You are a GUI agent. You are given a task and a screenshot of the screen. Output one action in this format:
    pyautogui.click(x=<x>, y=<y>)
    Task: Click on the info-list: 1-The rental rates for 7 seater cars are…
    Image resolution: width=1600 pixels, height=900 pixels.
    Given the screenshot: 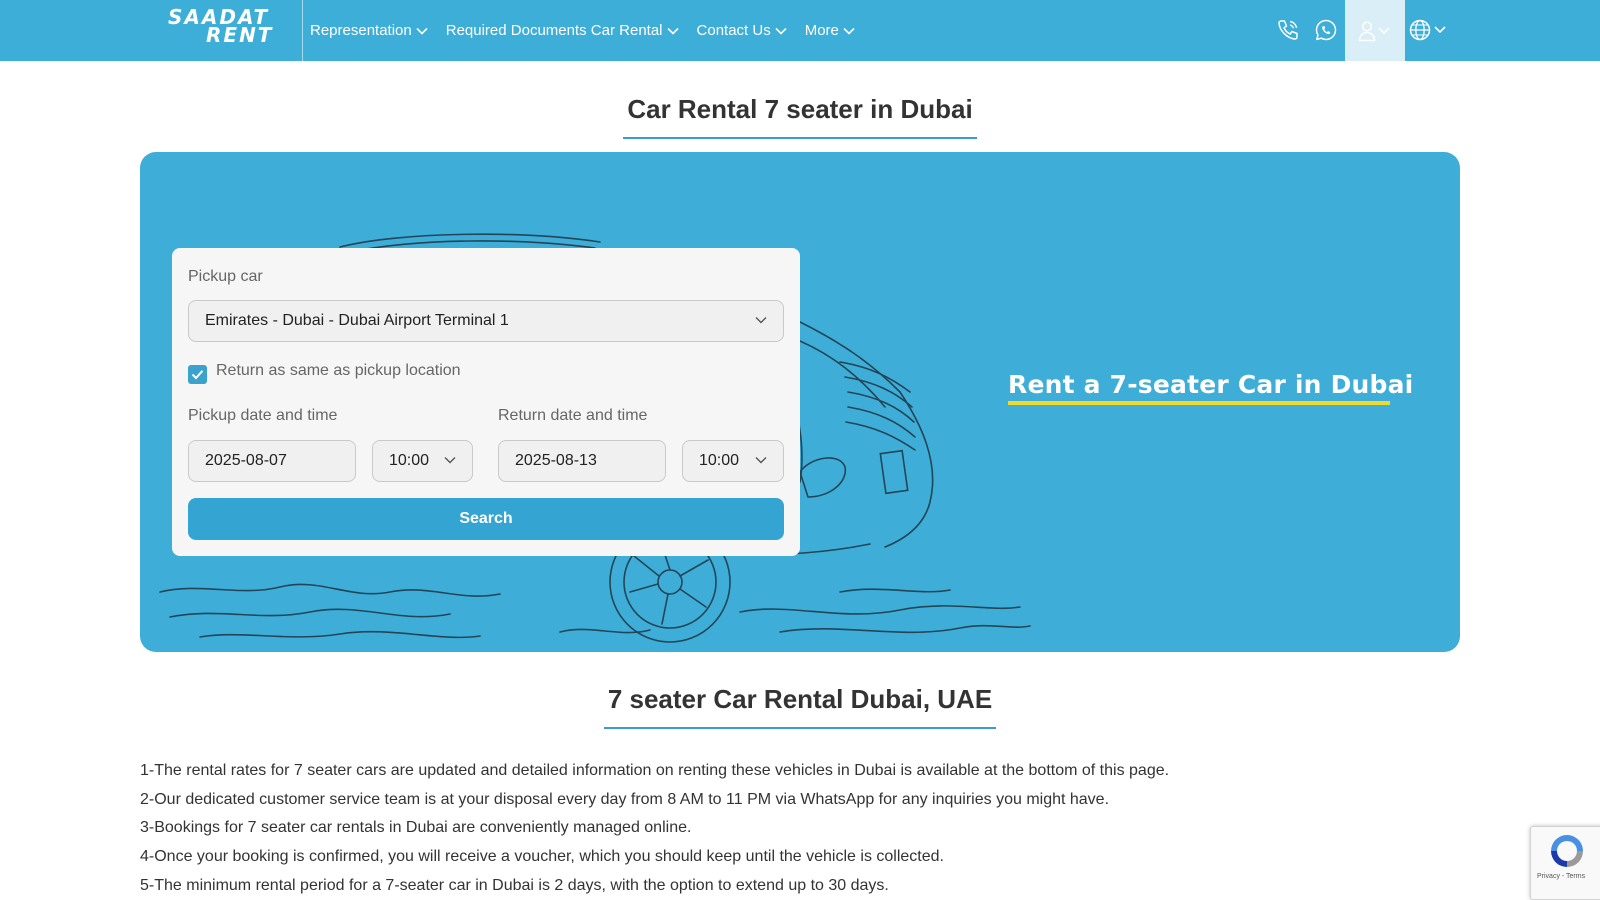 What is the action you would take?
    pyautogui.click(x=790, y=828)
    